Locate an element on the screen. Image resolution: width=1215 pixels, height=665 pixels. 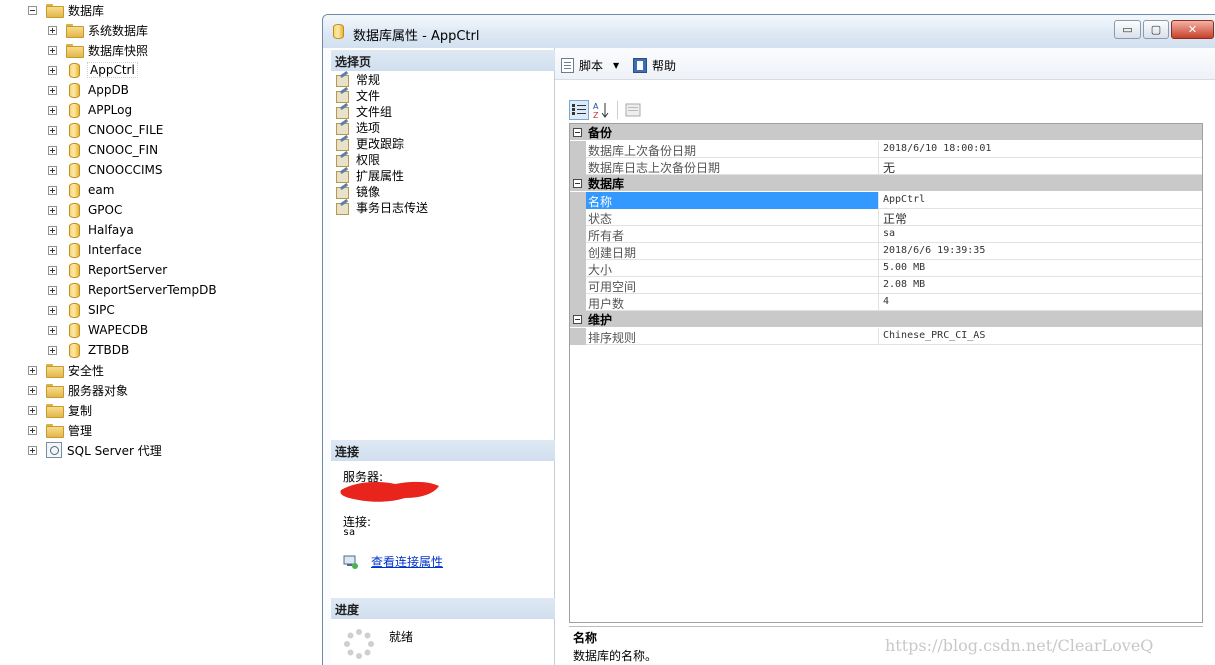
property-value: 2.08 MB is located at coordinates (1041, 285).